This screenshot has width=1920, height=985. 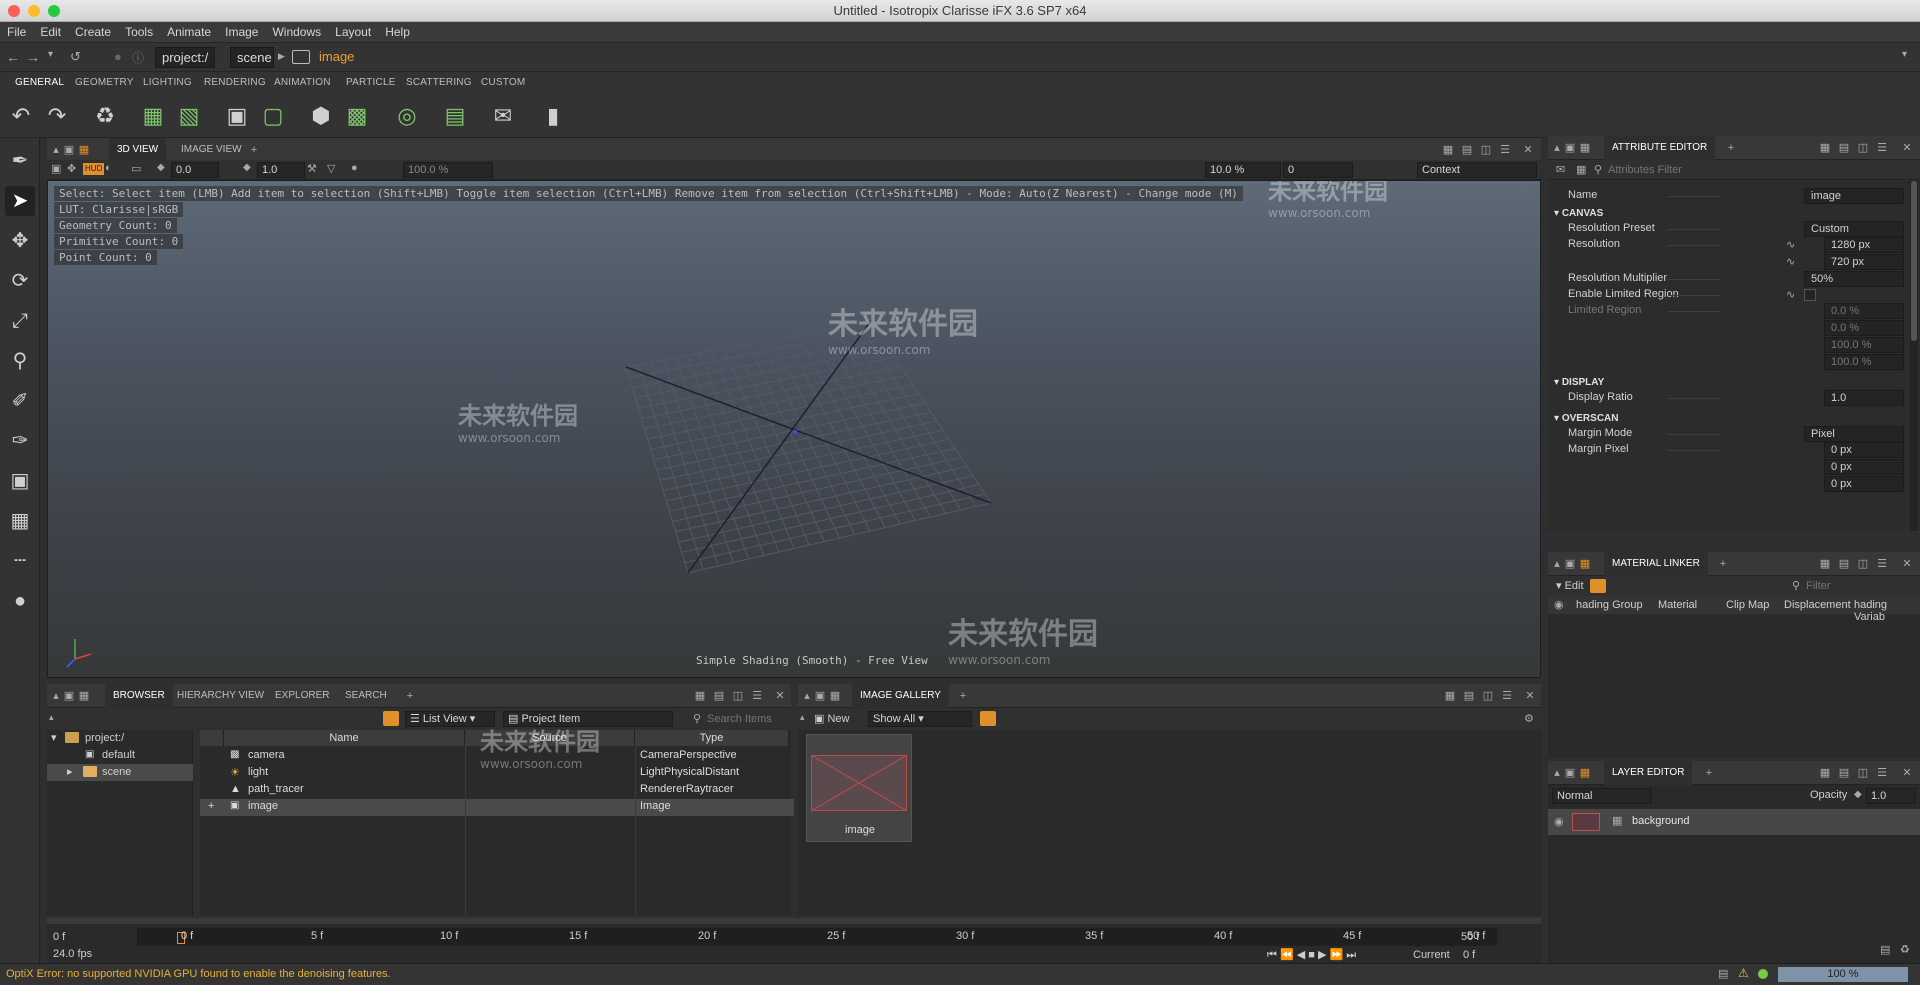 What do you see at coordinates (1579, 382) in the screenshot?
I see `section-display: ▾ DISPLAY` at bounding box center [1579, 382].